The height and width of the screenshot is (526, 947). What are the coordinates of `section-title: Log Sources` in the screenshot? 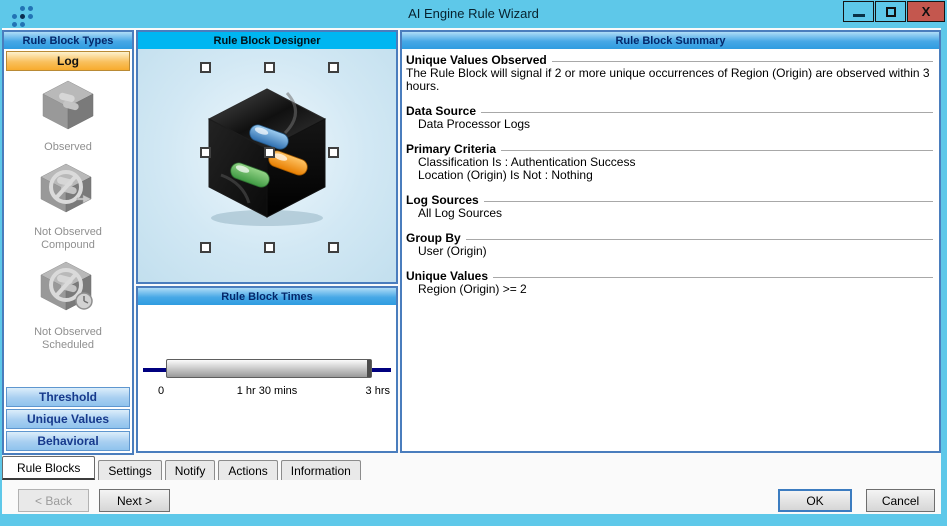 It's located at (669, 200).